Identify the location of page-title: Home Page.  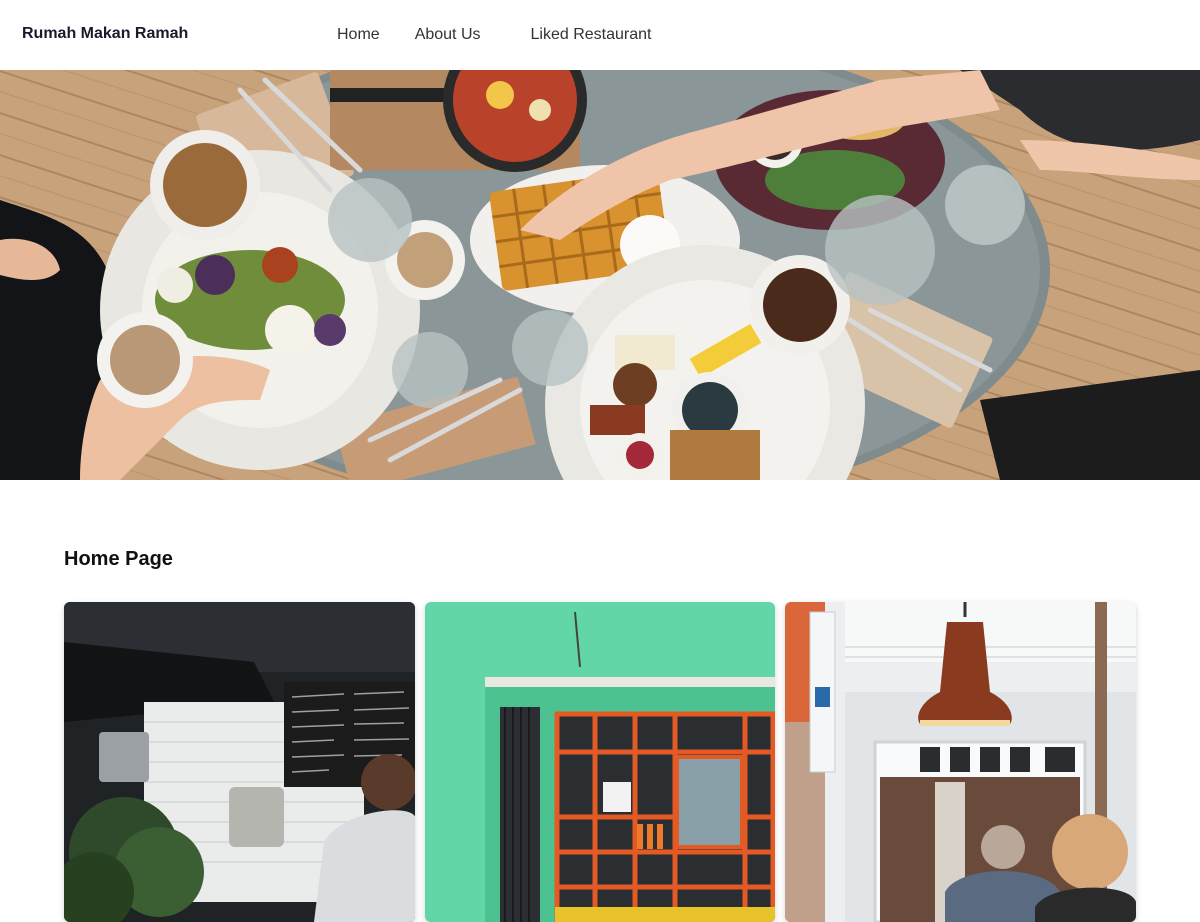
(118, 559).